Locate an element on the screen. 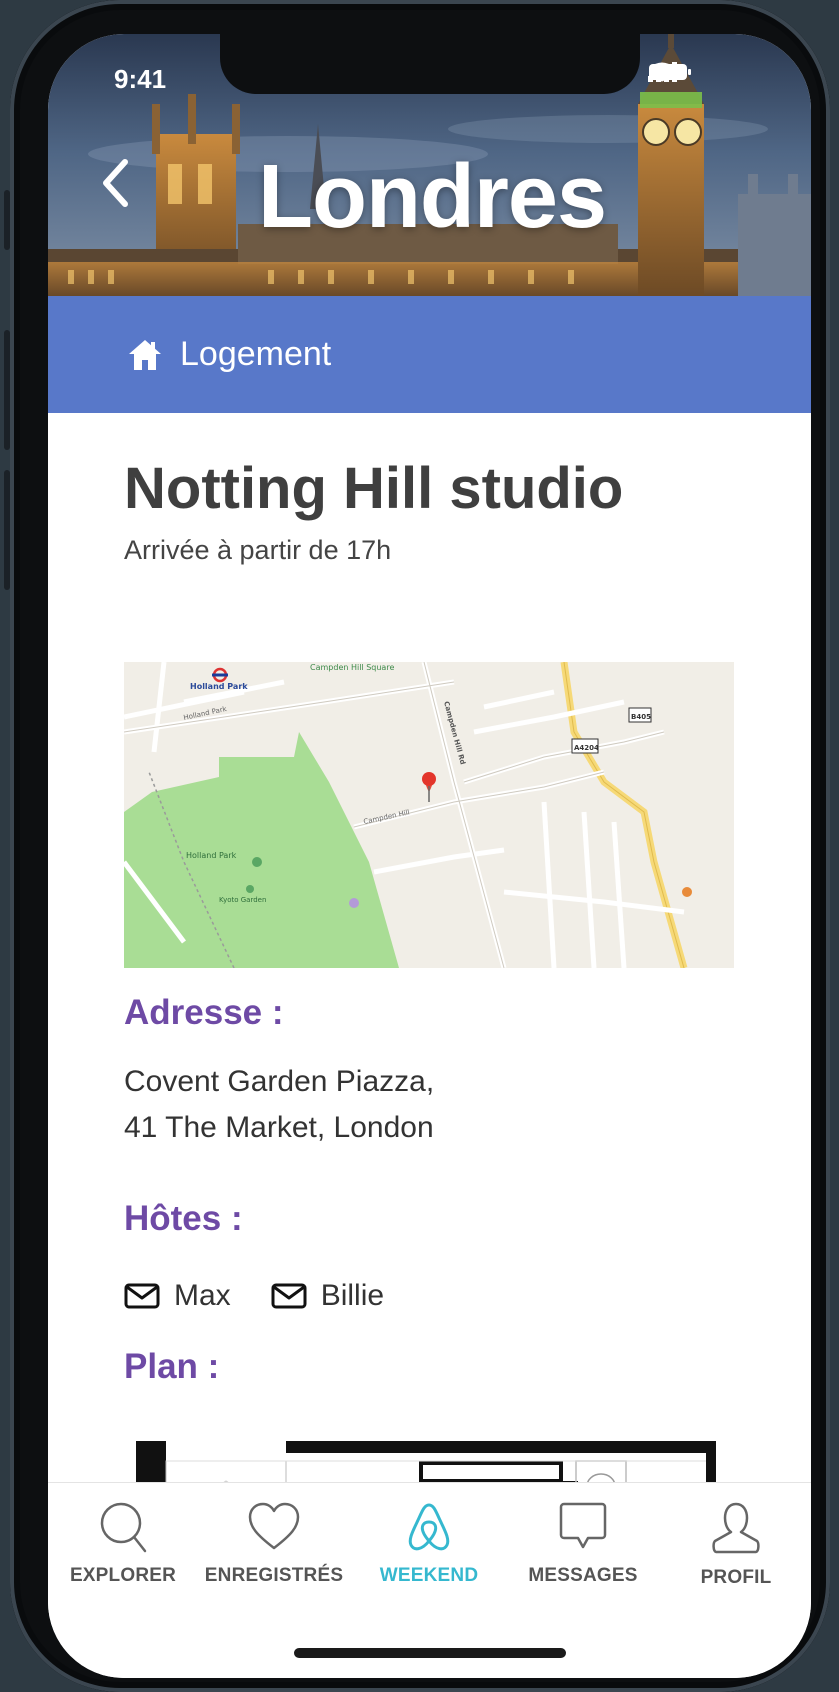 The image size is (839, 1692). listing-title: Notting Hill studio is located at coordinates (374, 488).